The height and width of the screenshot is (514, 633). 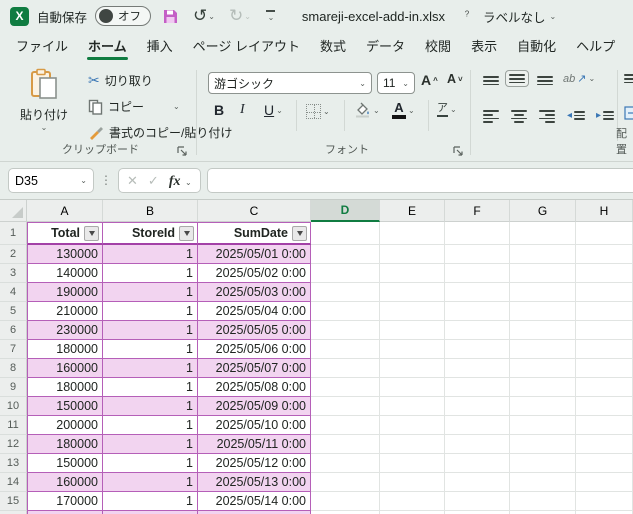 I want to click on data-cell: 2025/05/09 0:00, so click(x=254, y=406).